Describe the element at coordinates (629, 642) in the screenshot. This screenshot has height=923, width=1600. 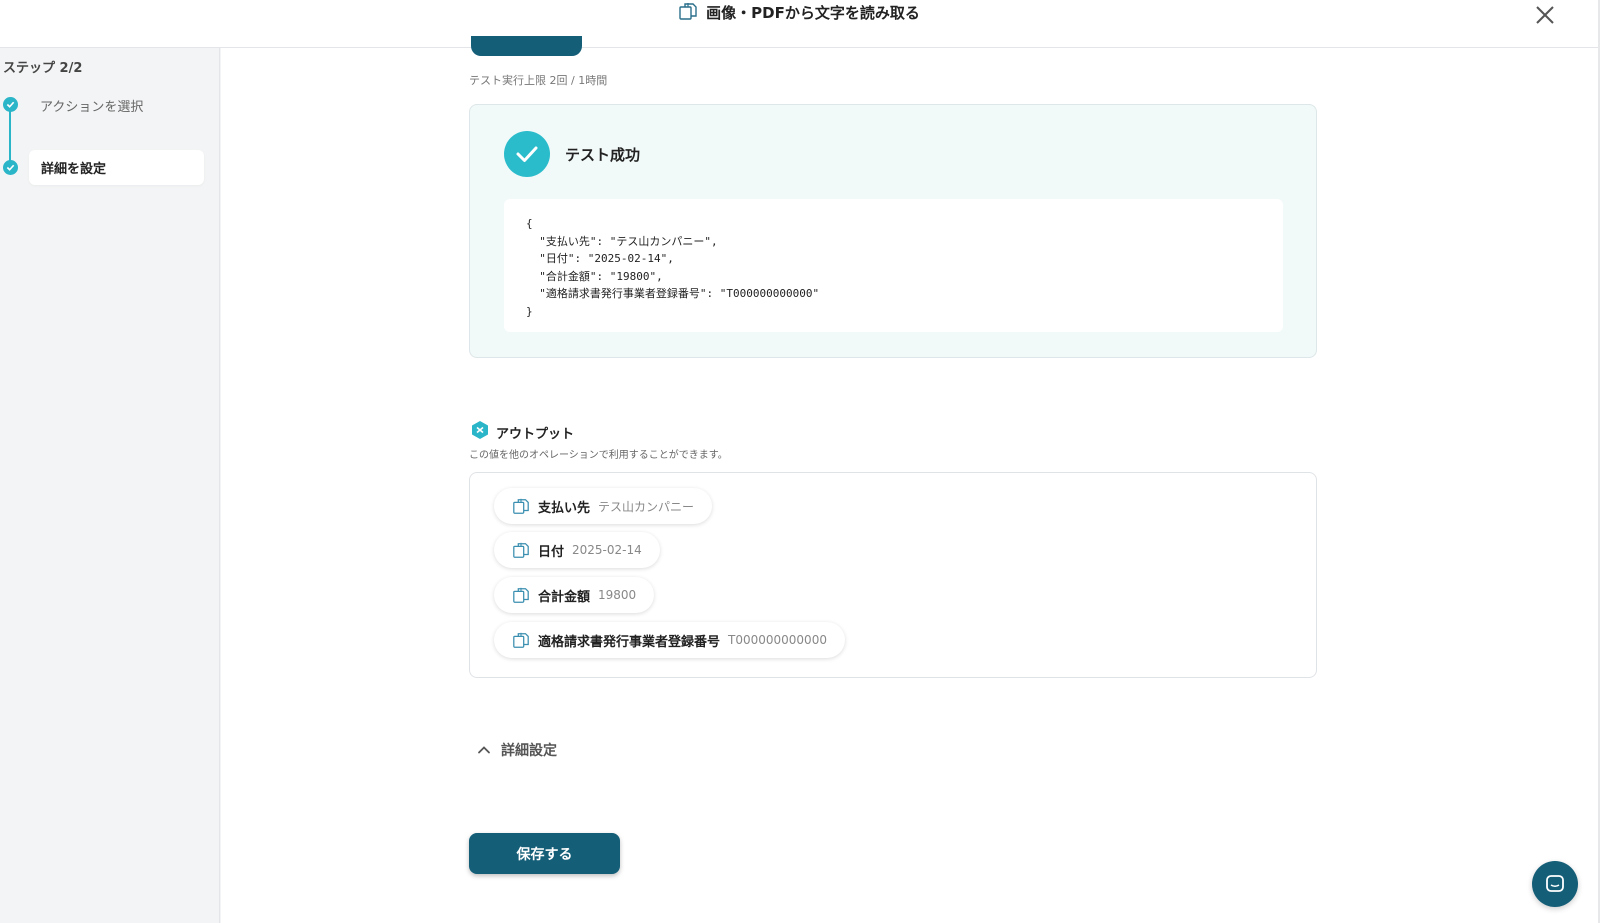
I see `output-chip-label: 適格請求書発行事業者登録番号` at that location.